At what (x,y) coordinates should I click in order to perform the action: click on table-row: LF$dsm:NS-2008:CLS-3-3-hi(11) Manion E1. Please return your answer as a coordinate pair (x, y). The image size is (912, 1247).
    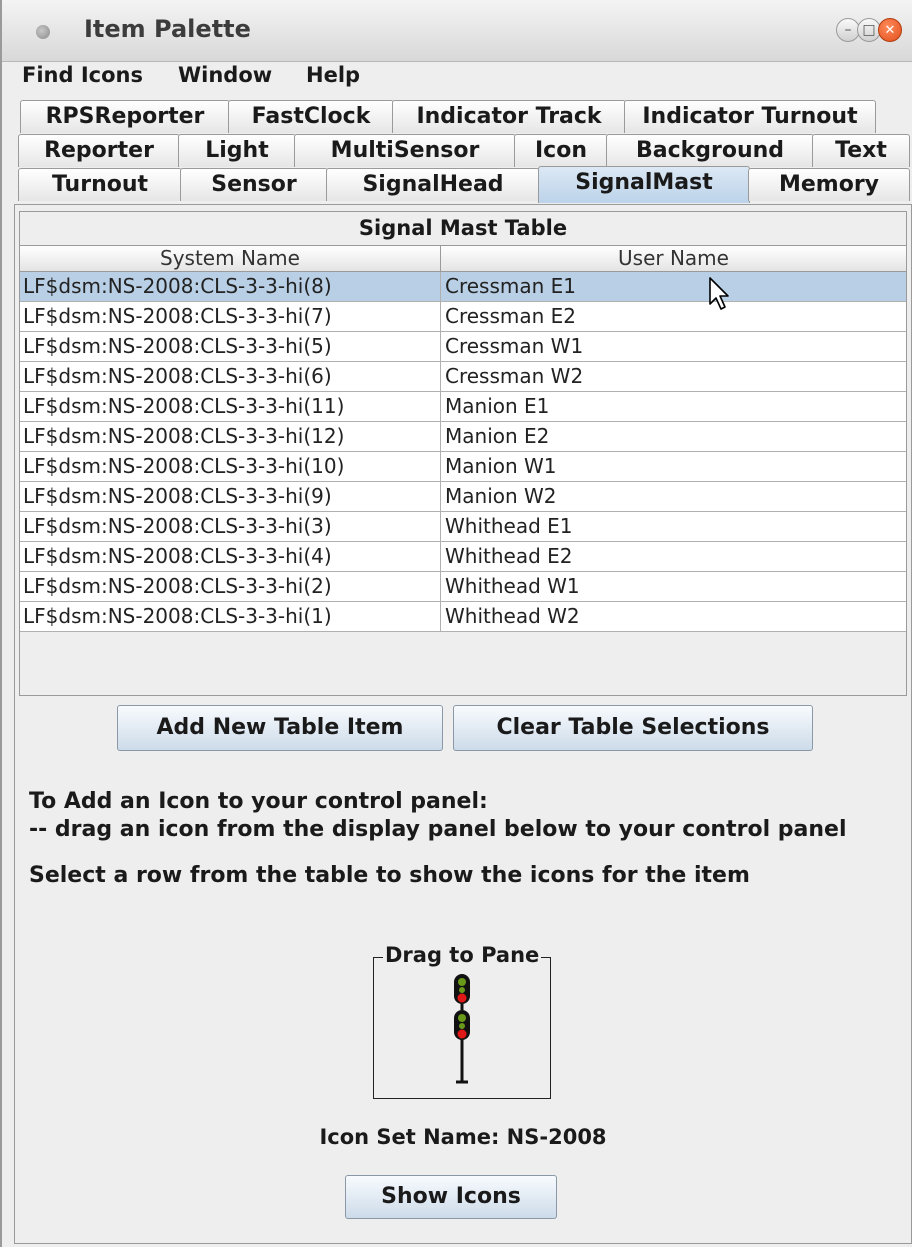
    Looking at the image, I should click on (463, 407).